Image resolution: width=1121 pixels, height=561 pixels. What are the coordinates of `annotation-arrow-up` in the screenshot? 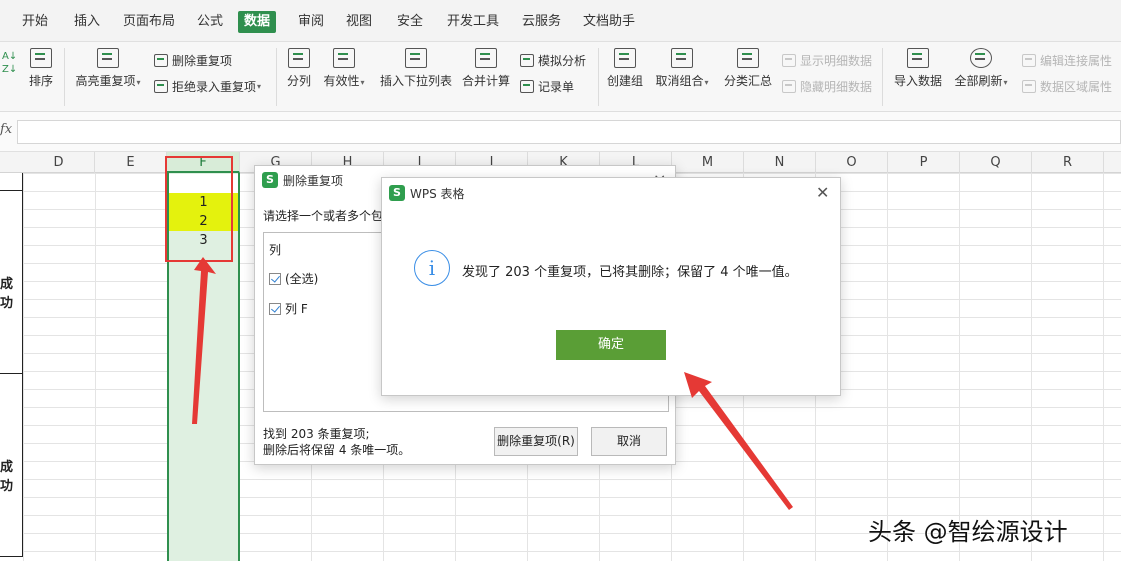 It's located at (204, 340).